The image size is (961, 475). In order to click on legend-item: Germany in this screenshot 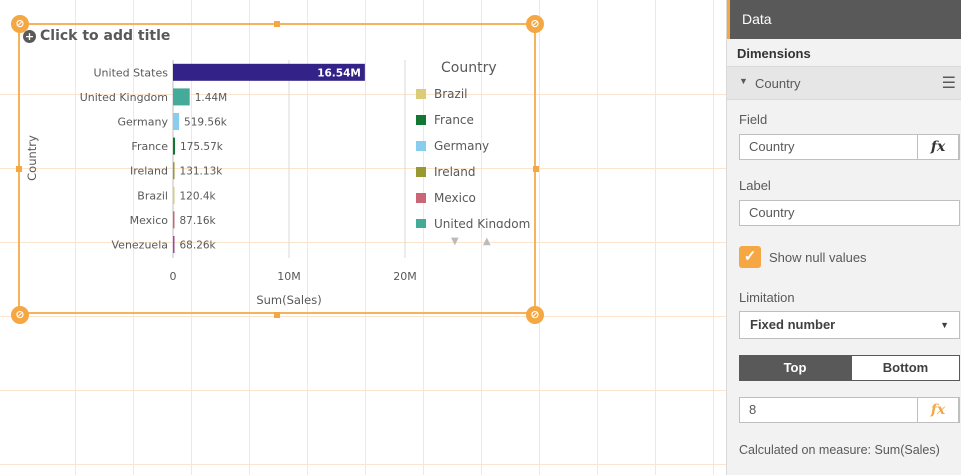, I will do `click(452, 146)`.